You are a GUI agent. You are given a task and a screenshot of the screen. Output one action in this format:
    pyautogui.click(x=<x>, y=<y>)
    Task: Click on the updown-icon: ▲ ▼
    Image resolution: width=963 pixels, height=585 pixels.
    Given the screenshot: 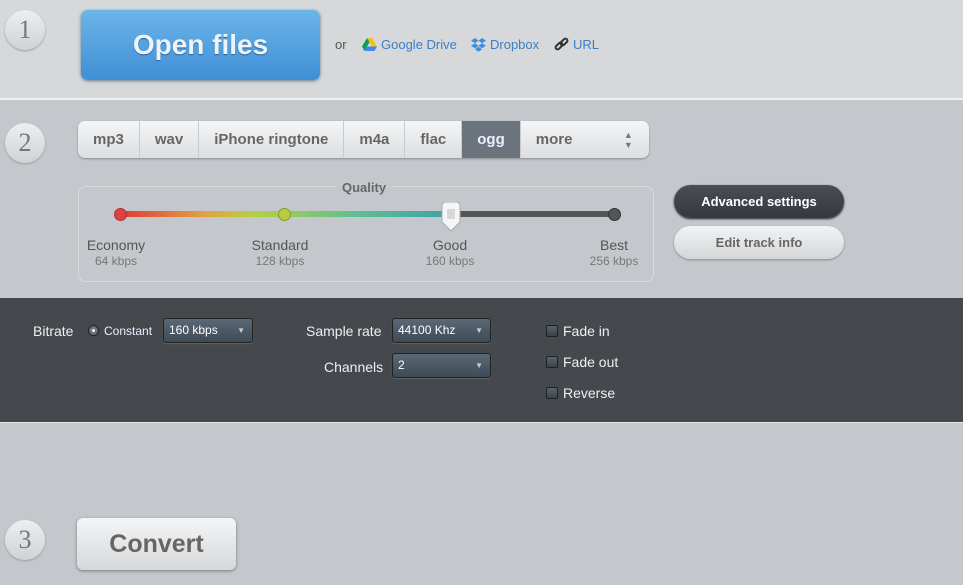 What is the action you would take?
    pyautogui.click(x=628, y=140)
    